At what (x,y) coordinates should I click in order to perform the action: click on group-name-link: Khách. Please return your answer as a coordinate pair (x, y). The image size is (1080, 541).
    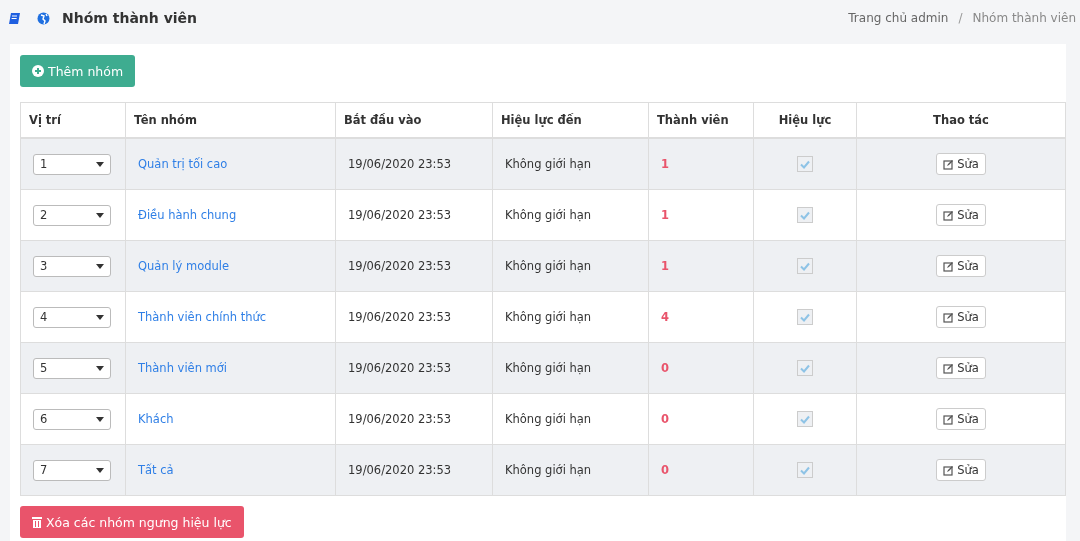
    Looking at the image, I should click on (156, 419).